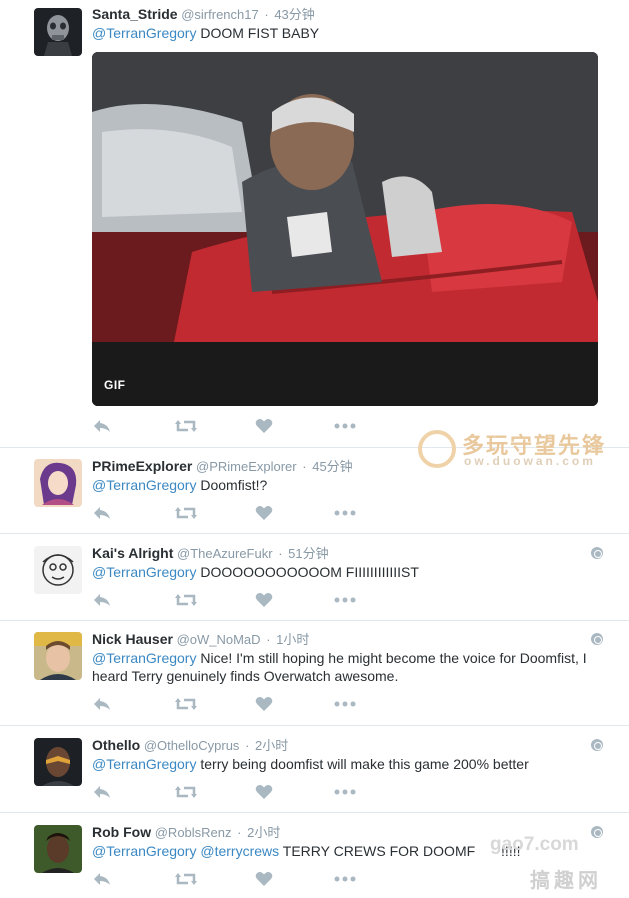 This screenshot has height=898, width=629. I want to click on anime-character-portrait-icon, so click(58, 483).